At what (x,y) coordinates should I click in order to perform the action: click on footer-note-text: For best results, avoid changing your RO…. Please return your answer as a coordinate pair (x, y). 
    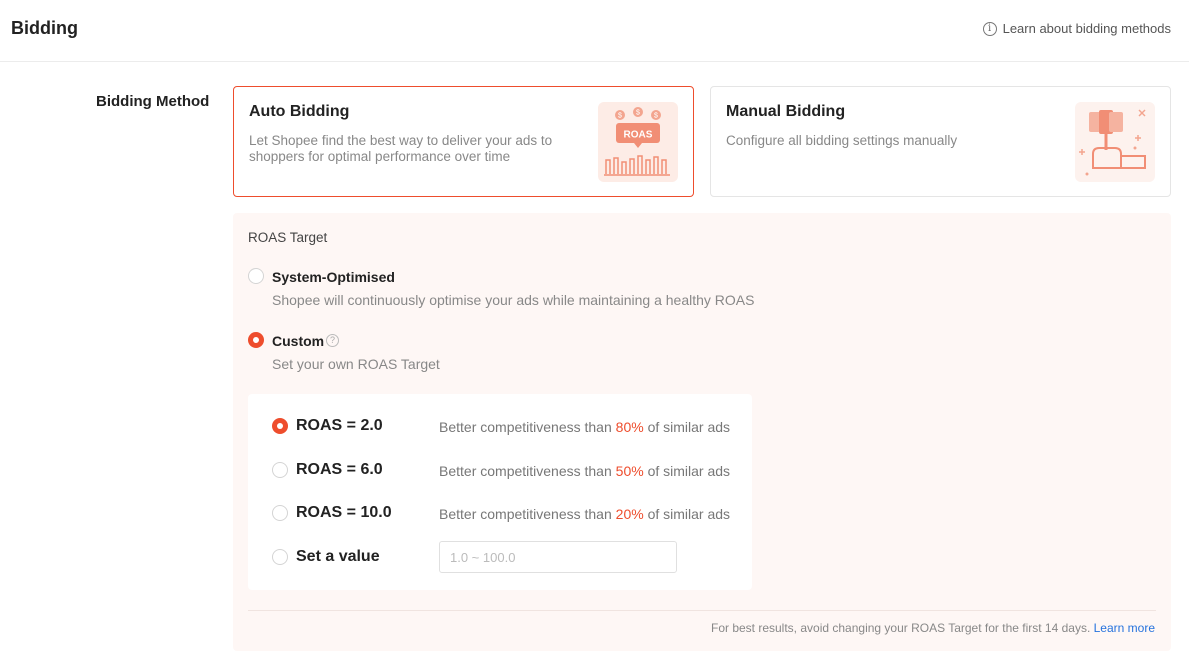
    Looking at the image, I should click on (900, 628).